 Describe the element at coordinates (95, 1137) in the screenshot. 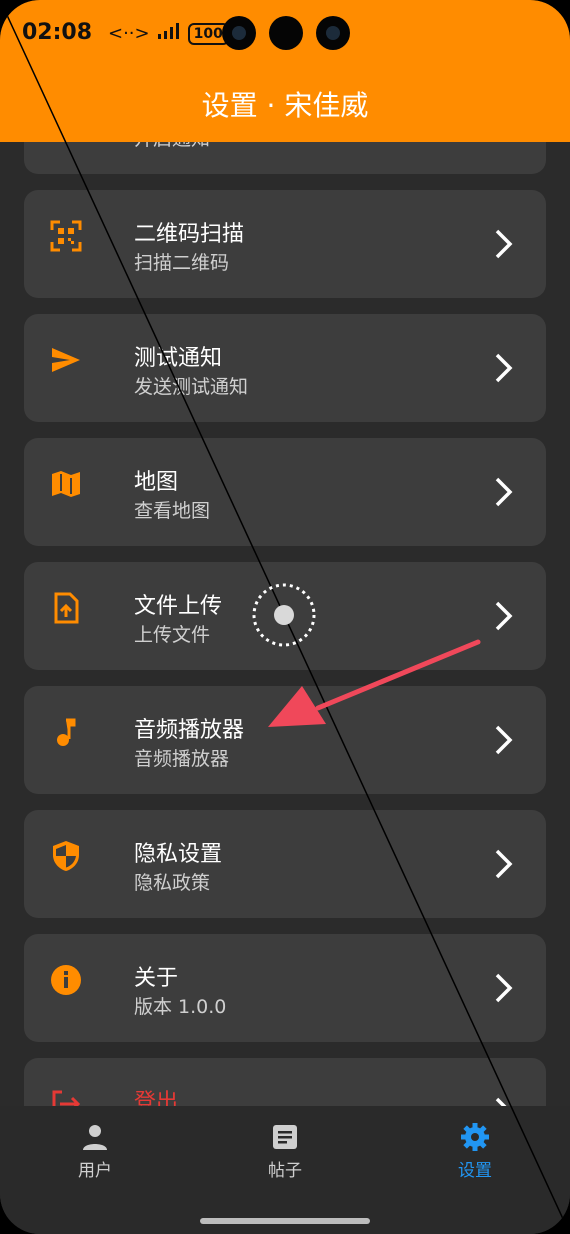

I see `person-icon` at that location.